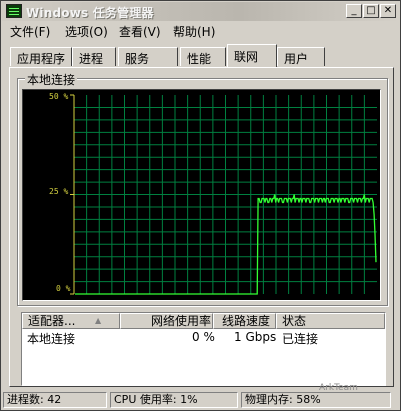 This screenshot has width=403, height=412. What do you see at coordinates (354, 11) in the screenshot?
I see `minimize-button: _` at bounding box center [354, 11].